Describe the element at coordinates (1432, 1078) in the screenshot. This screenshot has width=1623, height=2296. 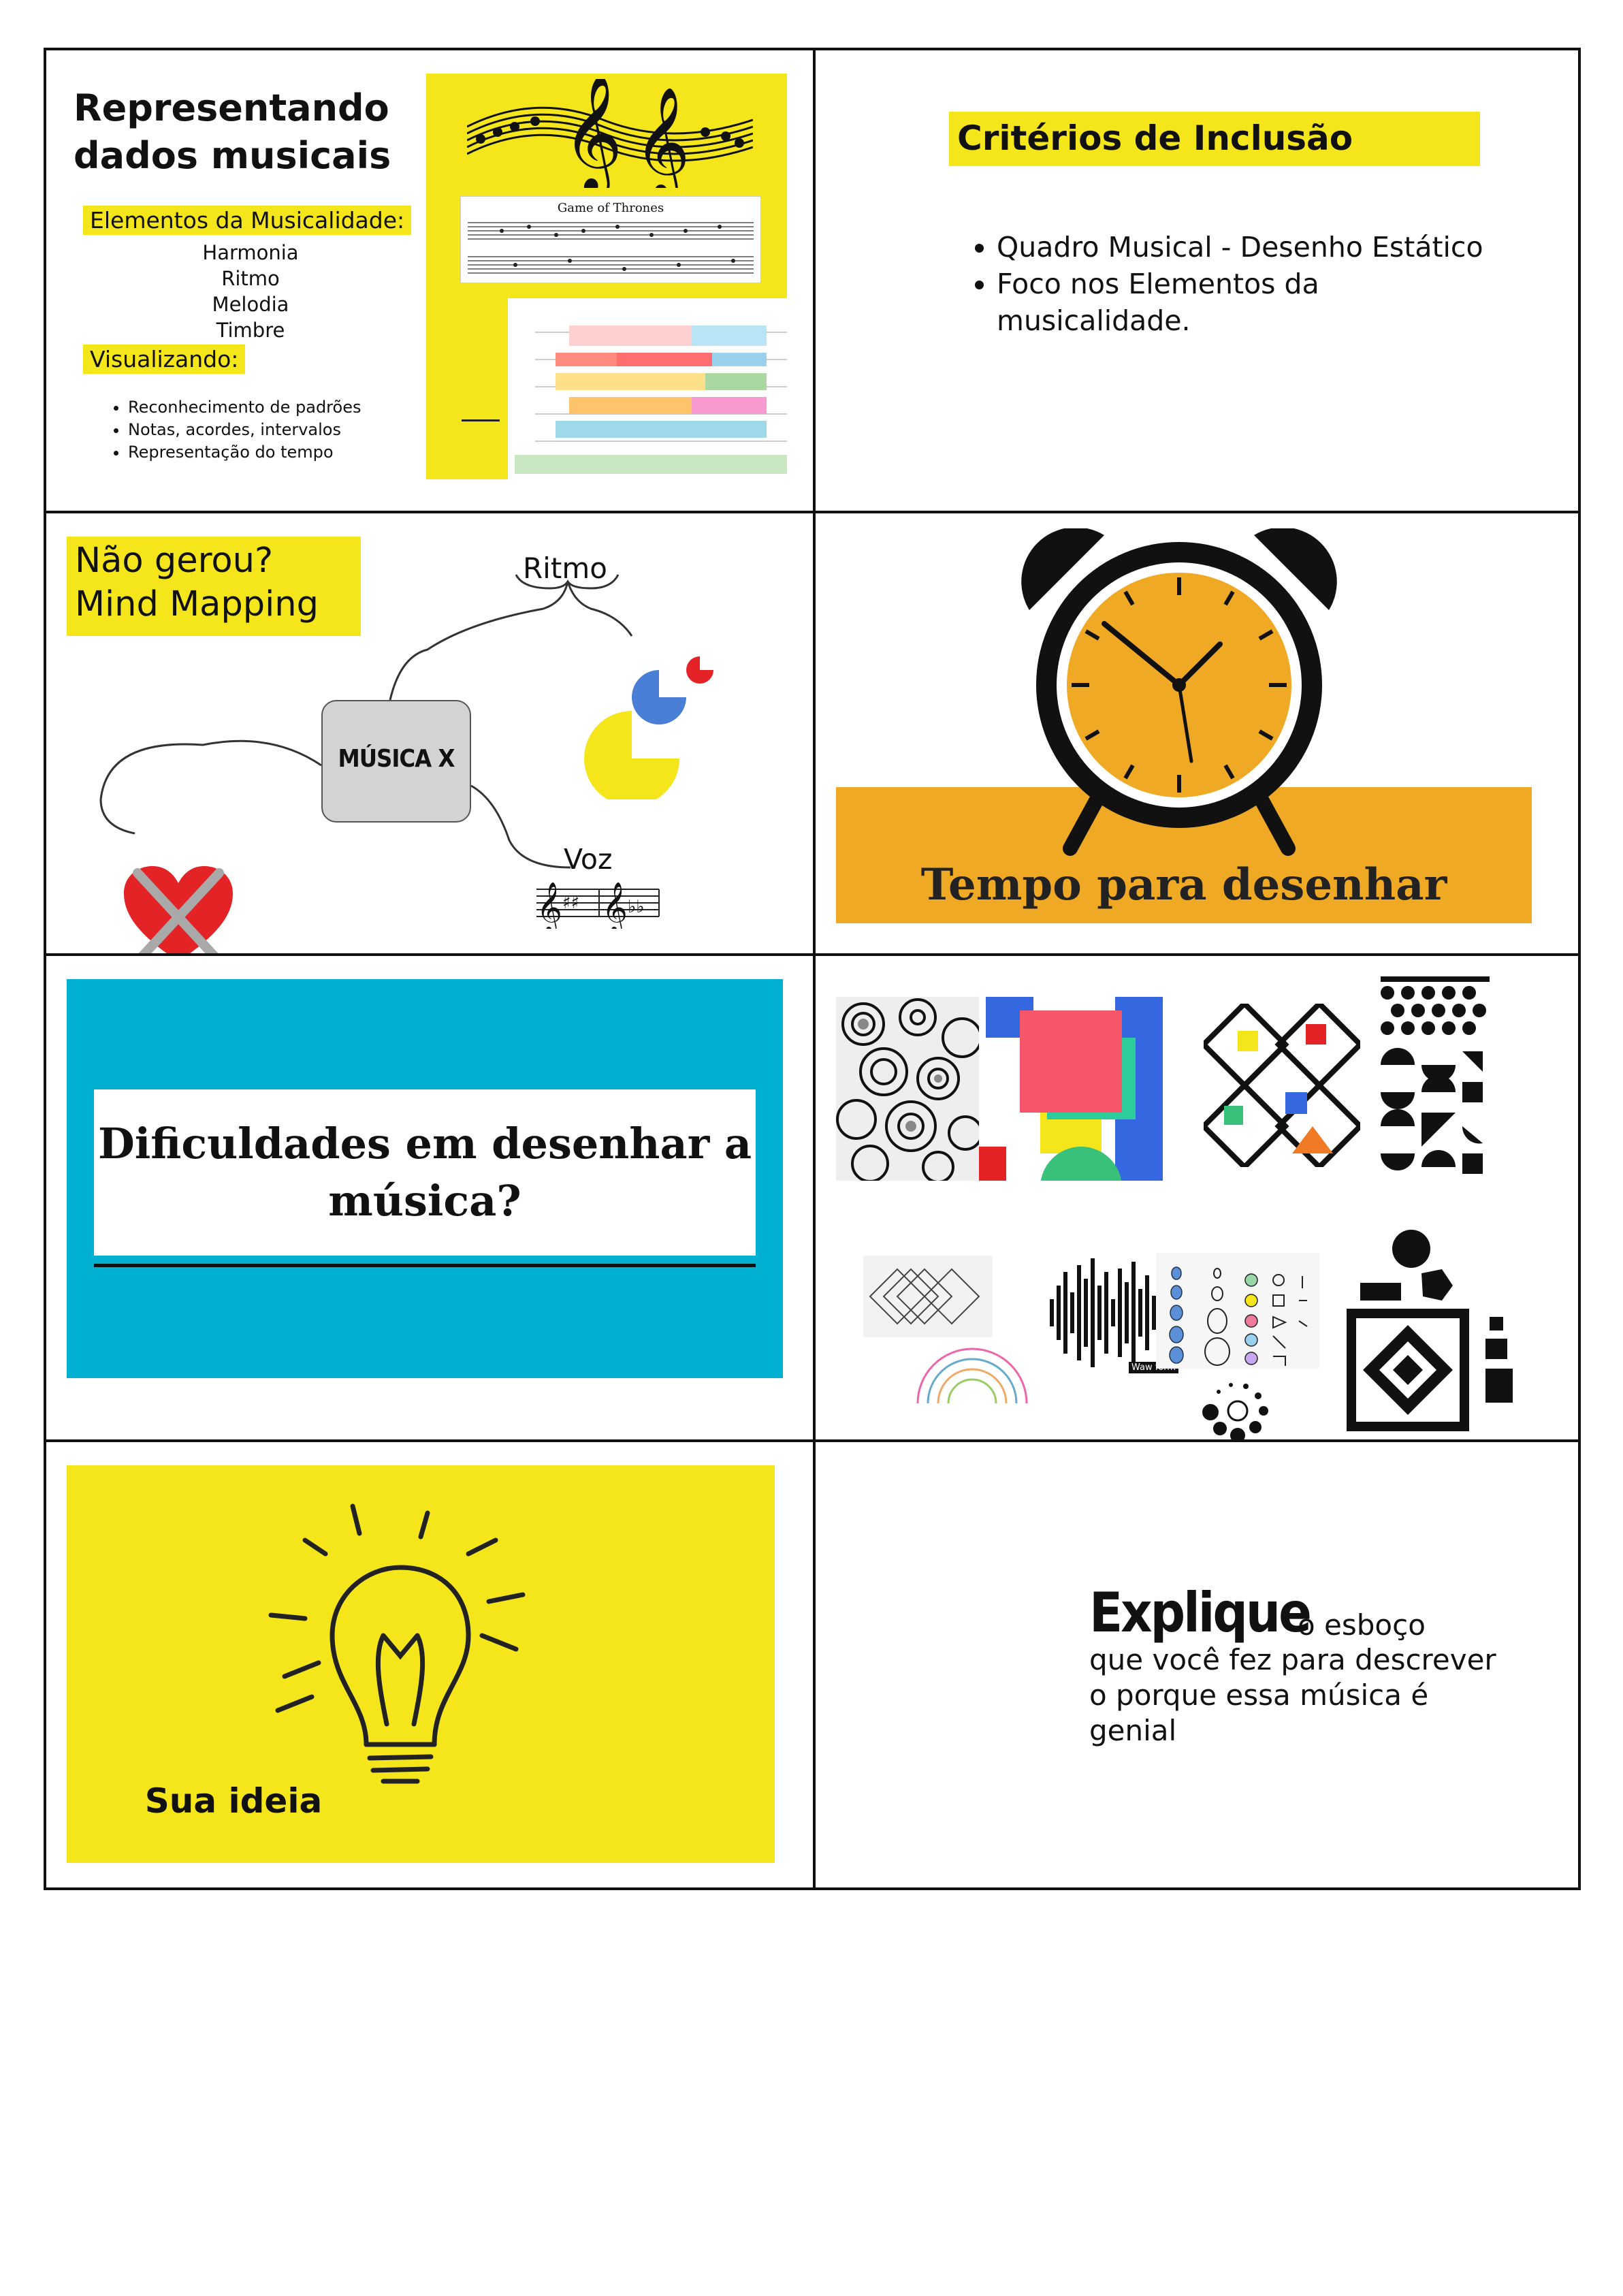
I see `semicircle-pattern-image` at that location.